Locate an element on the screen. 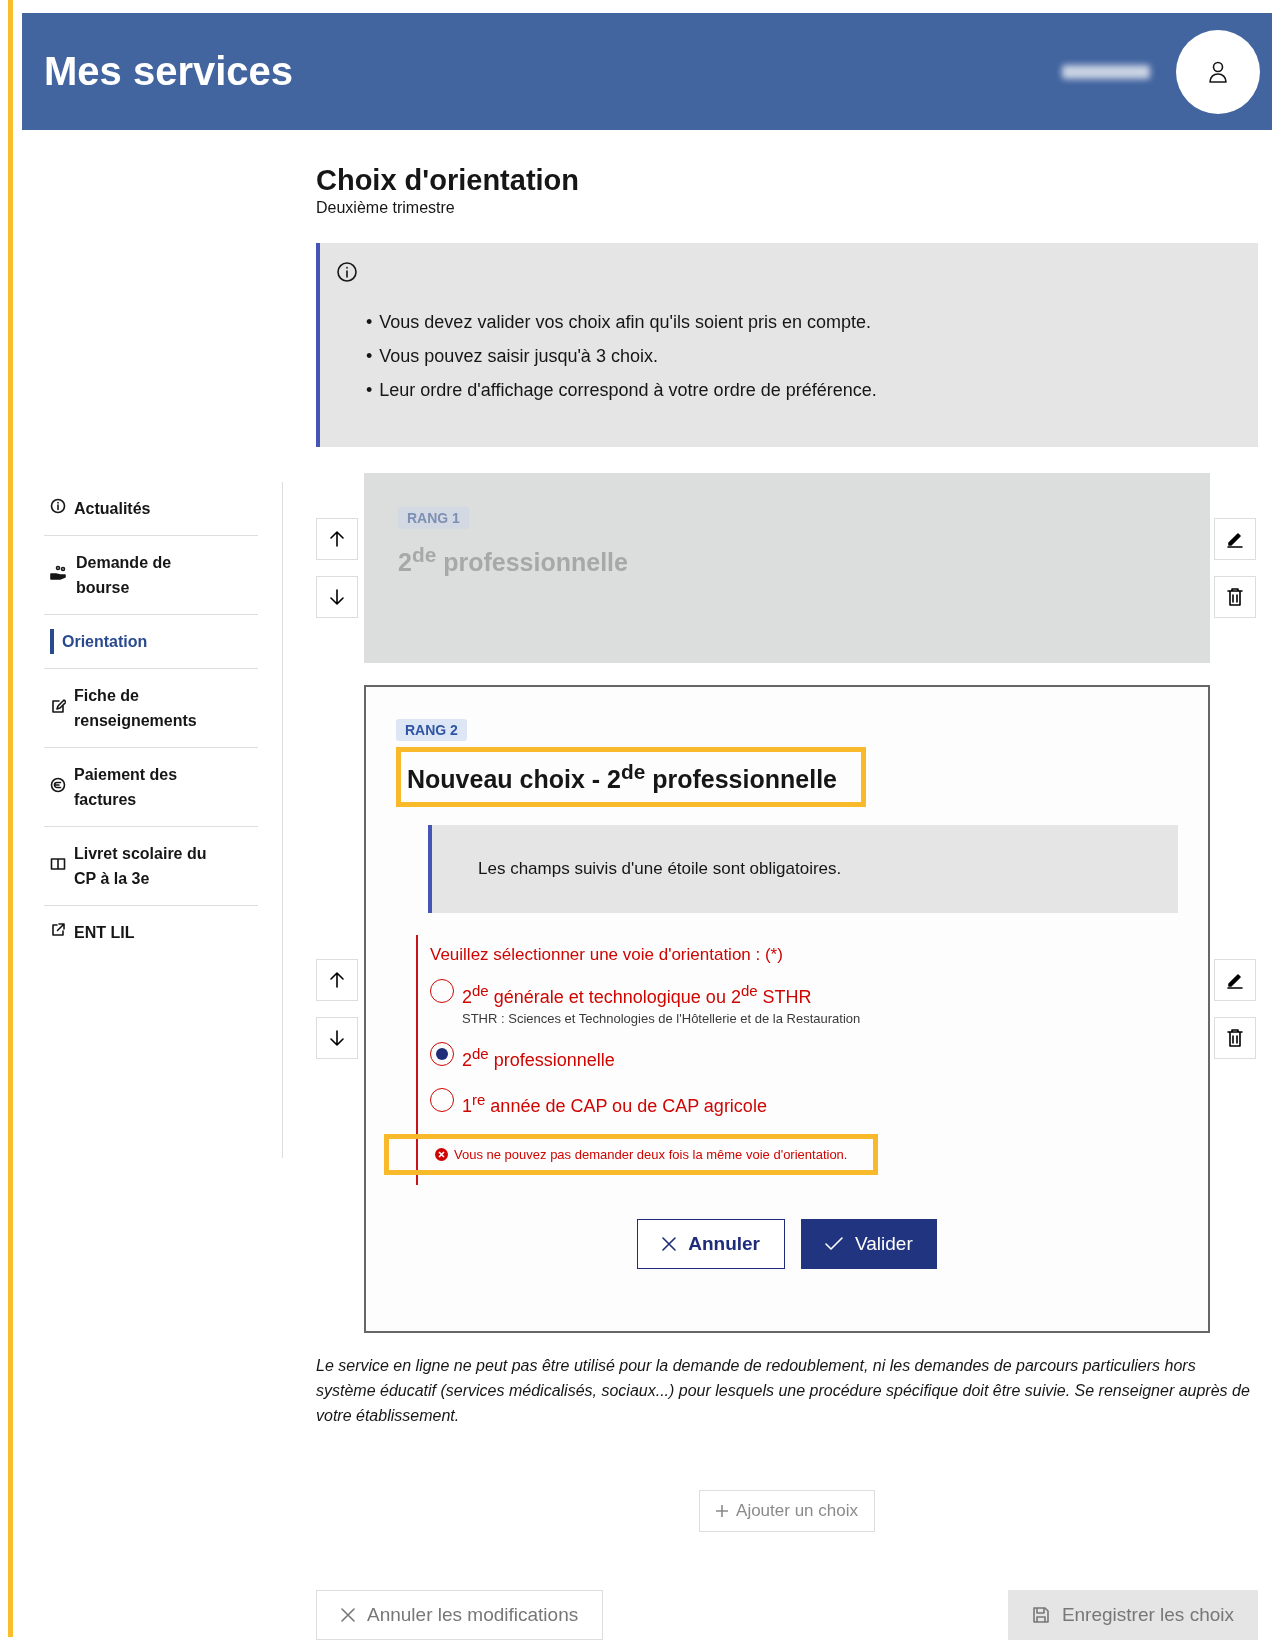 The width and height of the screenshot is (1272, 1650). error-icon is located at coordinates (441, 1155).